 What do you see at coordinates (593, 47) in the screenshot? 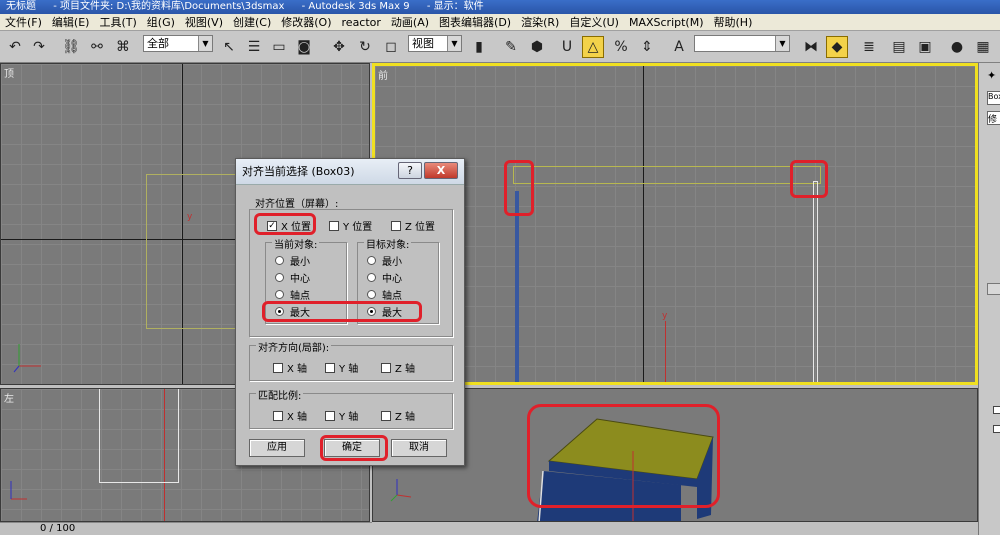
I see `angle-snap-icon: △` at bounding box center [593, 47].